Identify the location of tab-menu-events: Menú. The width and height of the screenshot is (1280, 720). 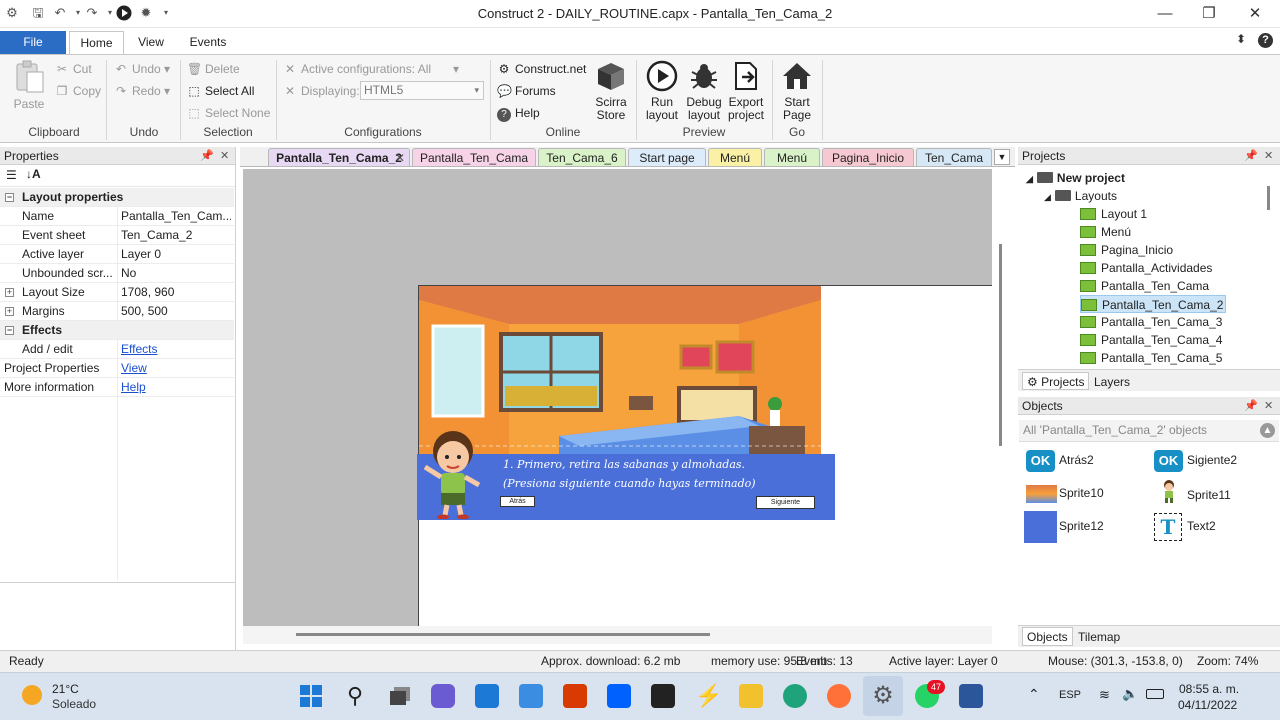
(792, 157).